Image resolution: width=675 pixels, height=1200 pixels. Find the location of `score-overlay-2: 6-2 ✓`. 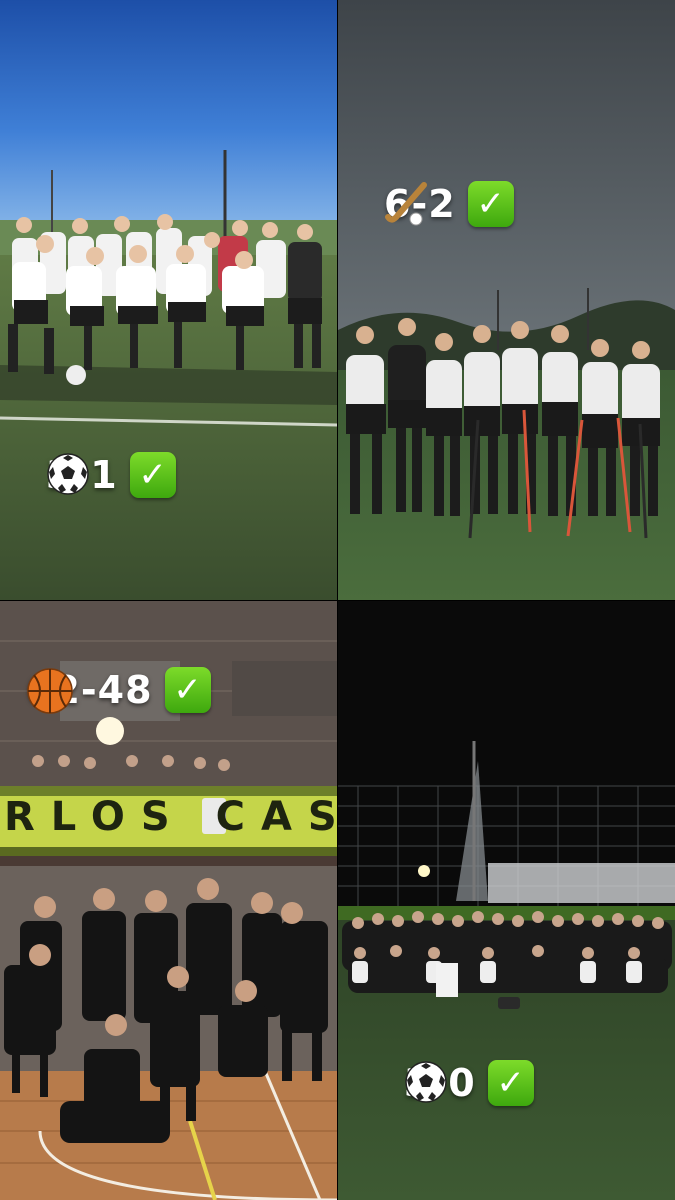

score-overlay-2: 6-2 ✓ is located at coordinates (449, 204).